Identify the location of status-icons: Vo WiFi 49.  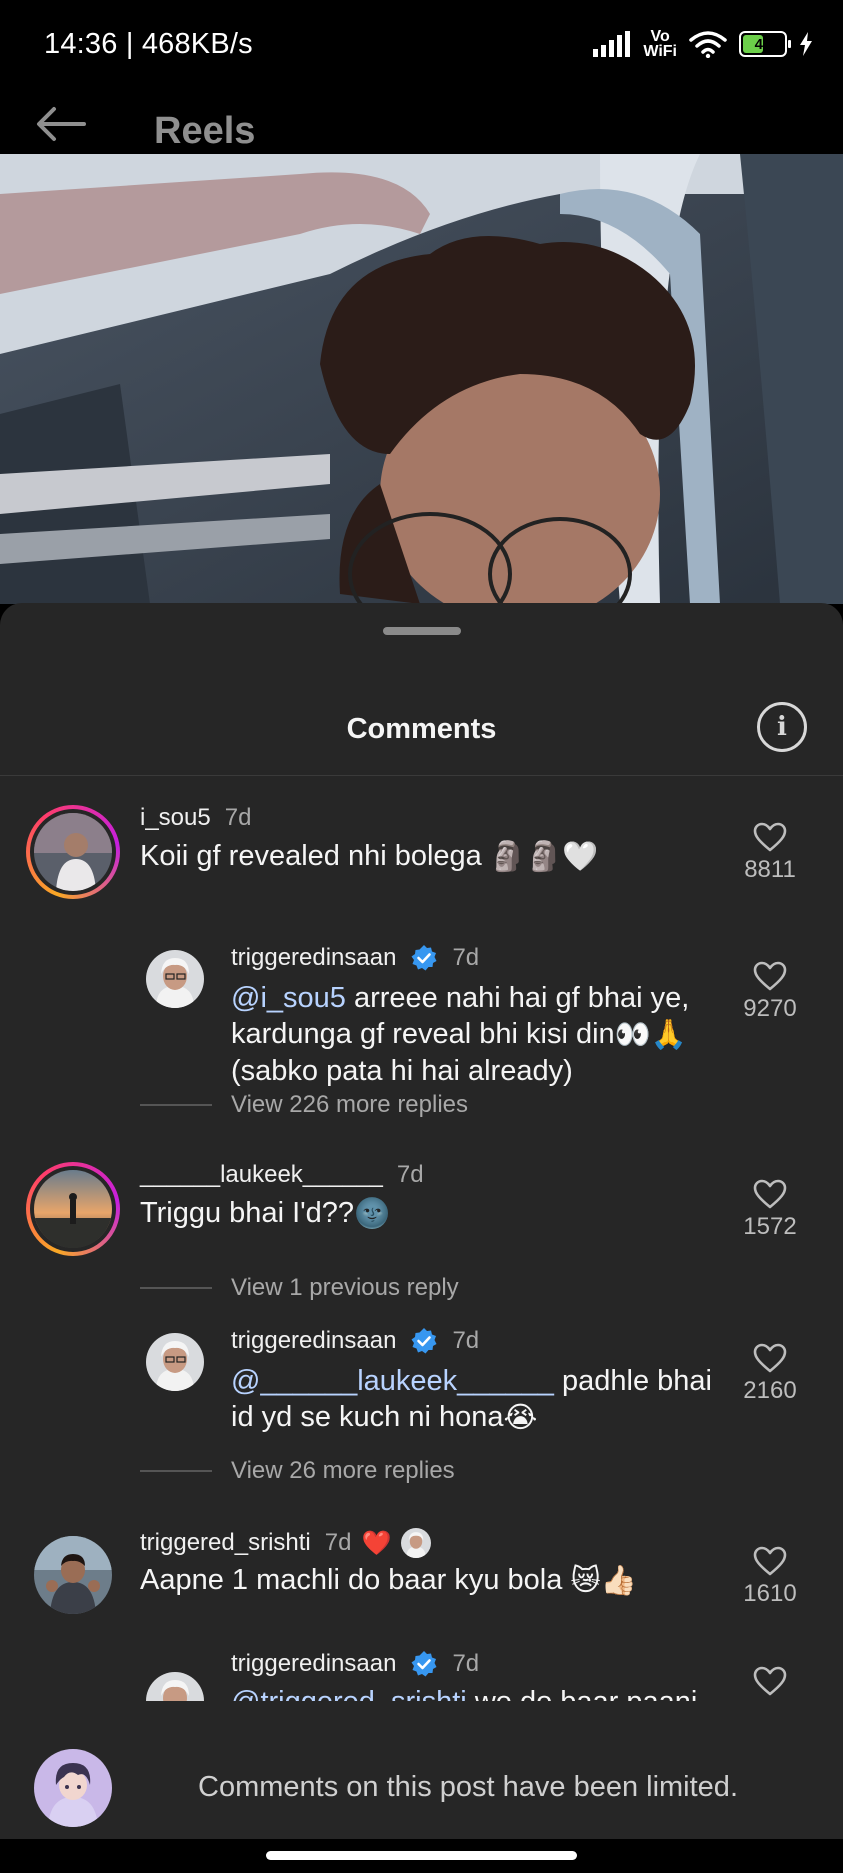
(703, 44).